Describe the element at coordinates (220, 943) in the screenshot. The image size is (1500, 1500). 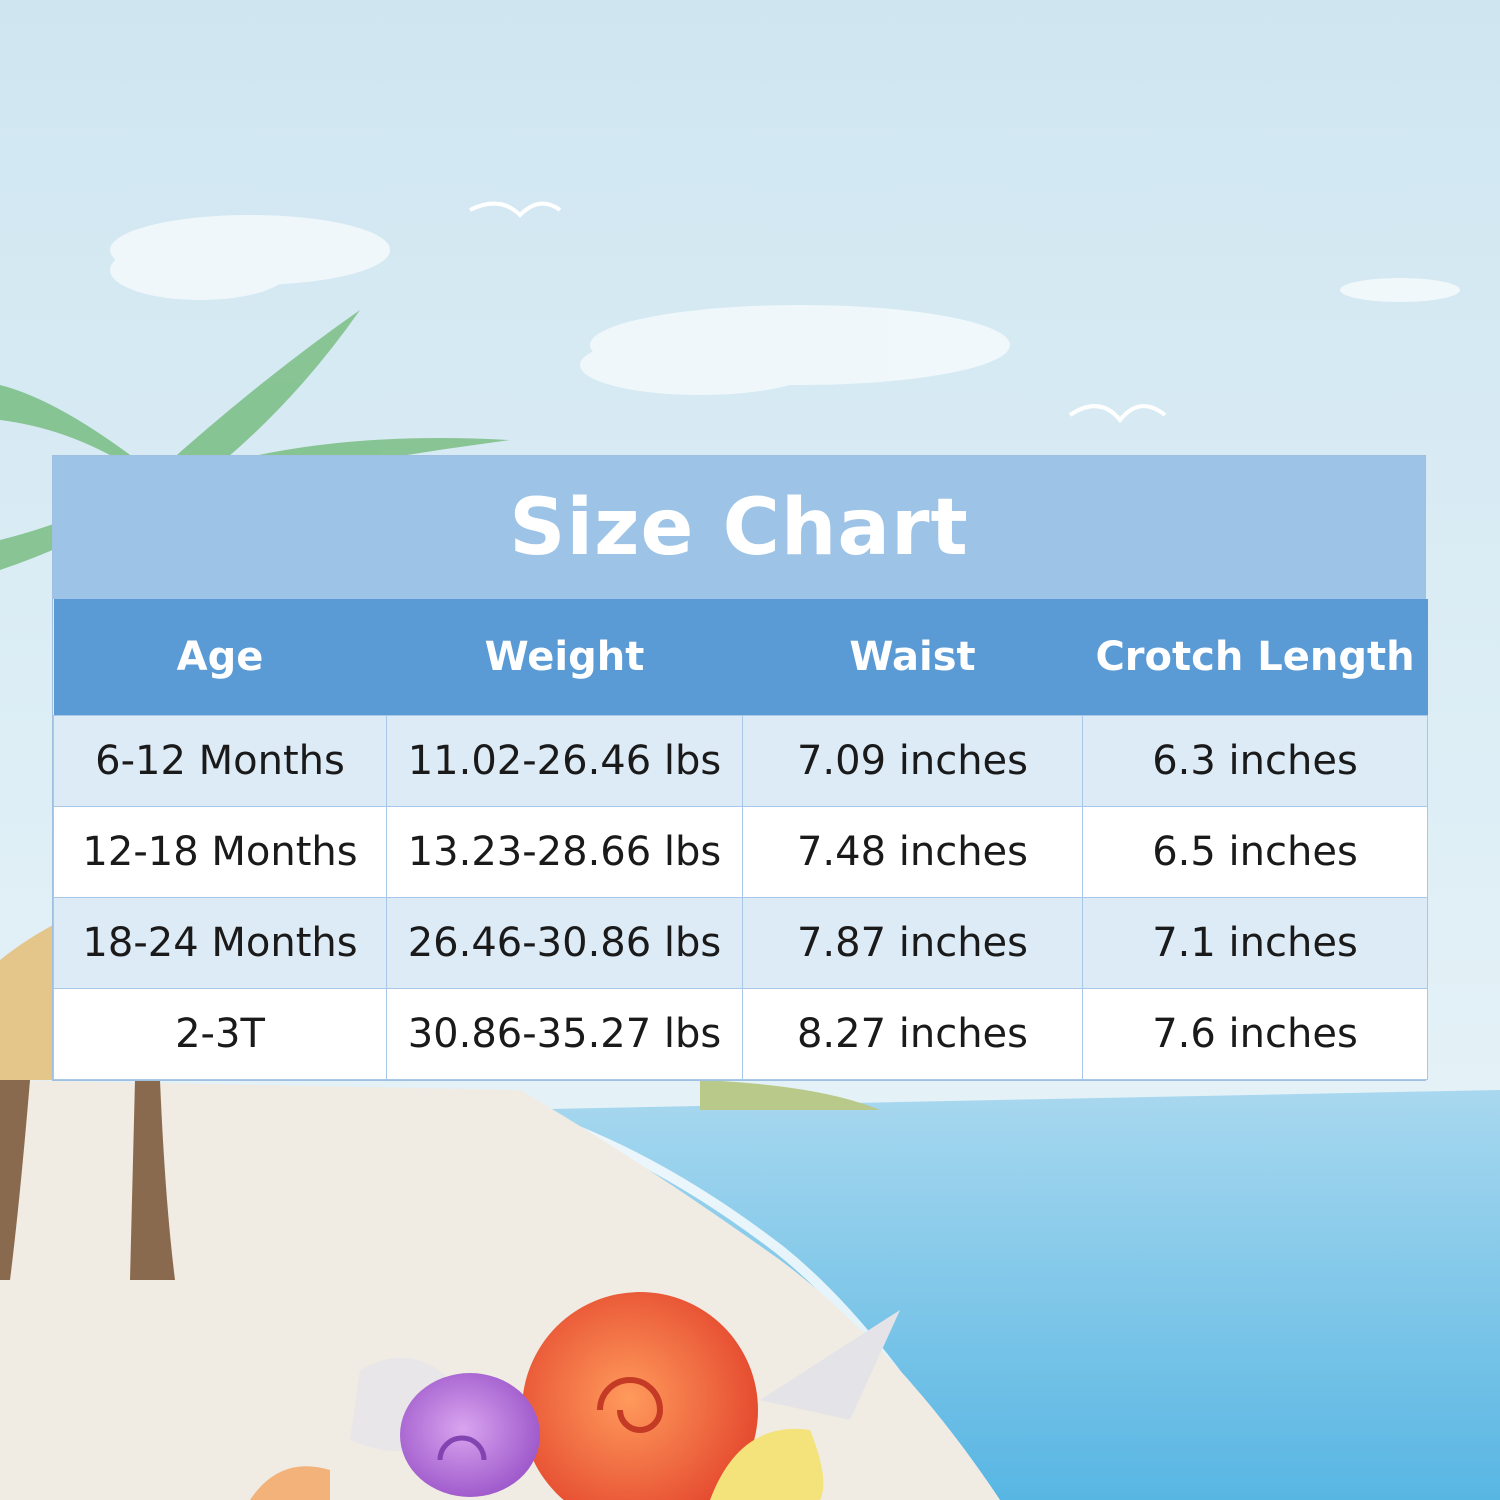
I see `age-cell: 18-24 Months` at that location.